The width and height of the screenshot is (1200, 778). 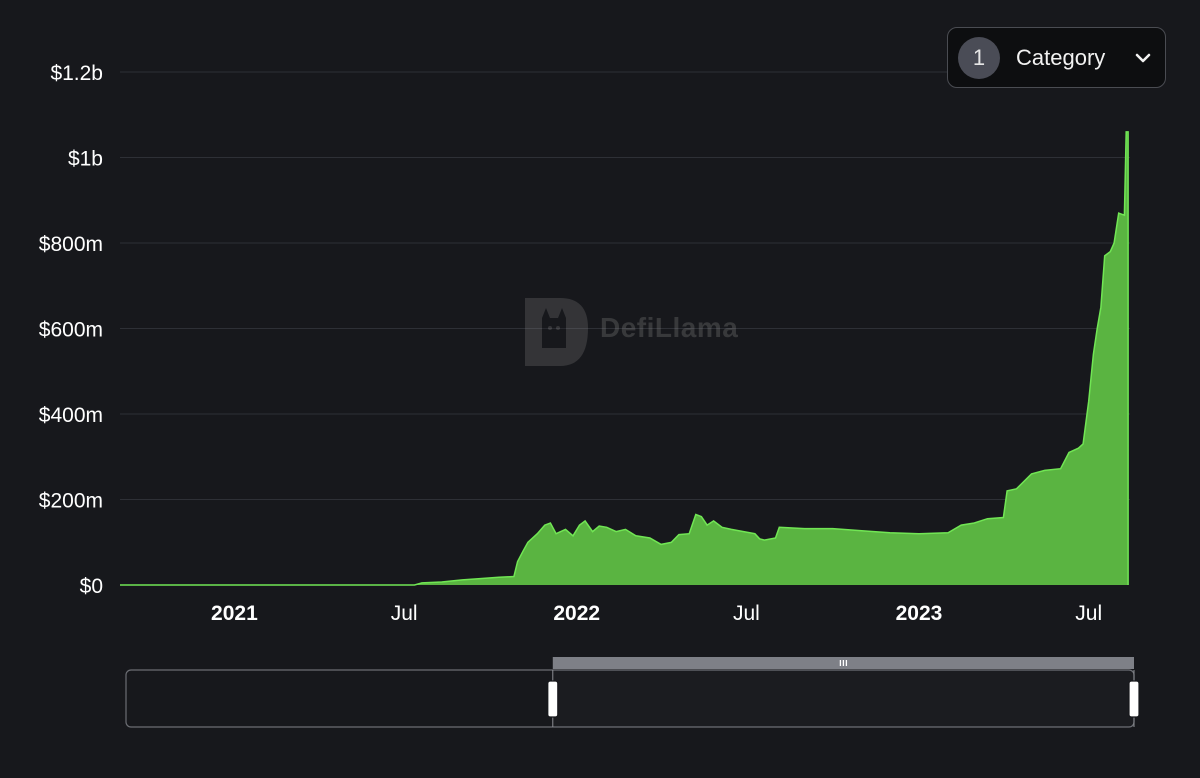 I want to click on y-tick-label: $0, so click(x=91, y=586).